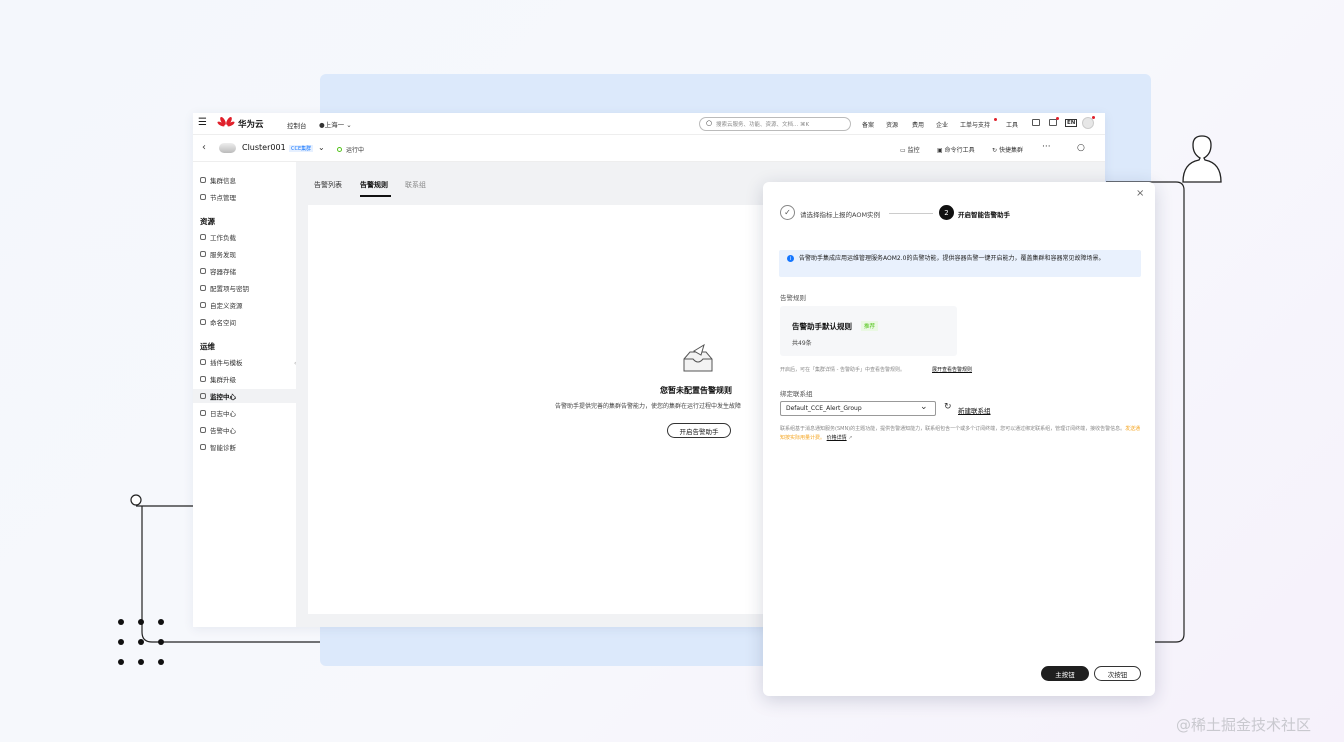 The height and width of the screenshot is (742, 1344). What do you see at coordinates (218, 413) in the screenshot?
I see `sidebar-item-logs: 日志中心` at bounding box center [218, 413].